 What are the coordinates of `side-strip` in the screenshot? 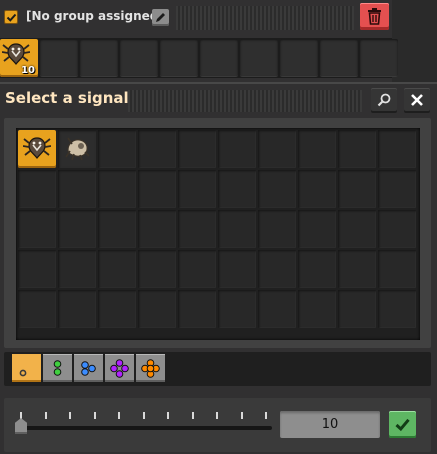 It's located at (414, 41).